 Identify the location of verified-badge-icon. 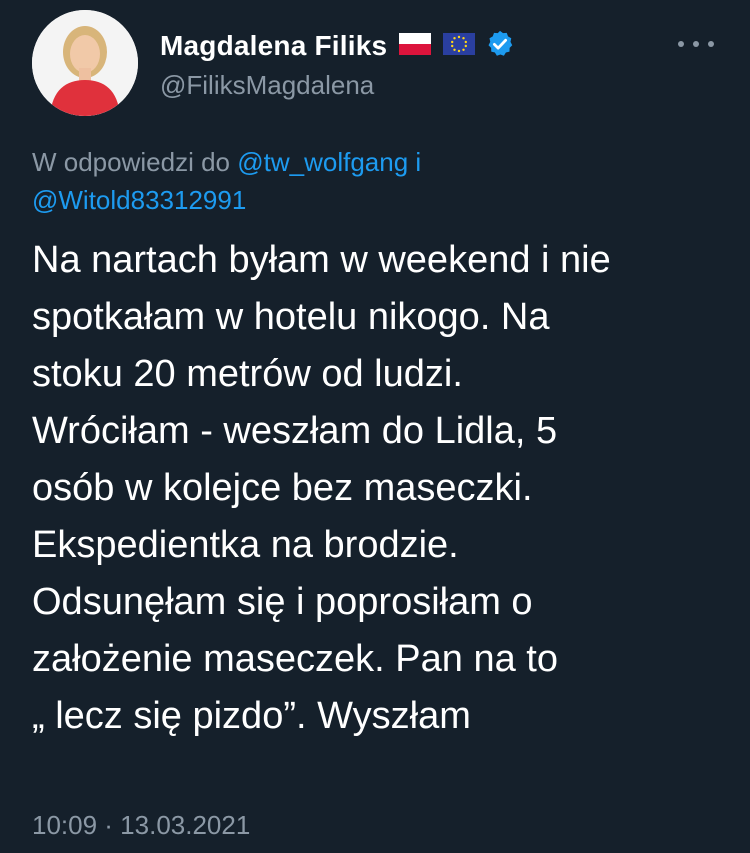
(500, 46).